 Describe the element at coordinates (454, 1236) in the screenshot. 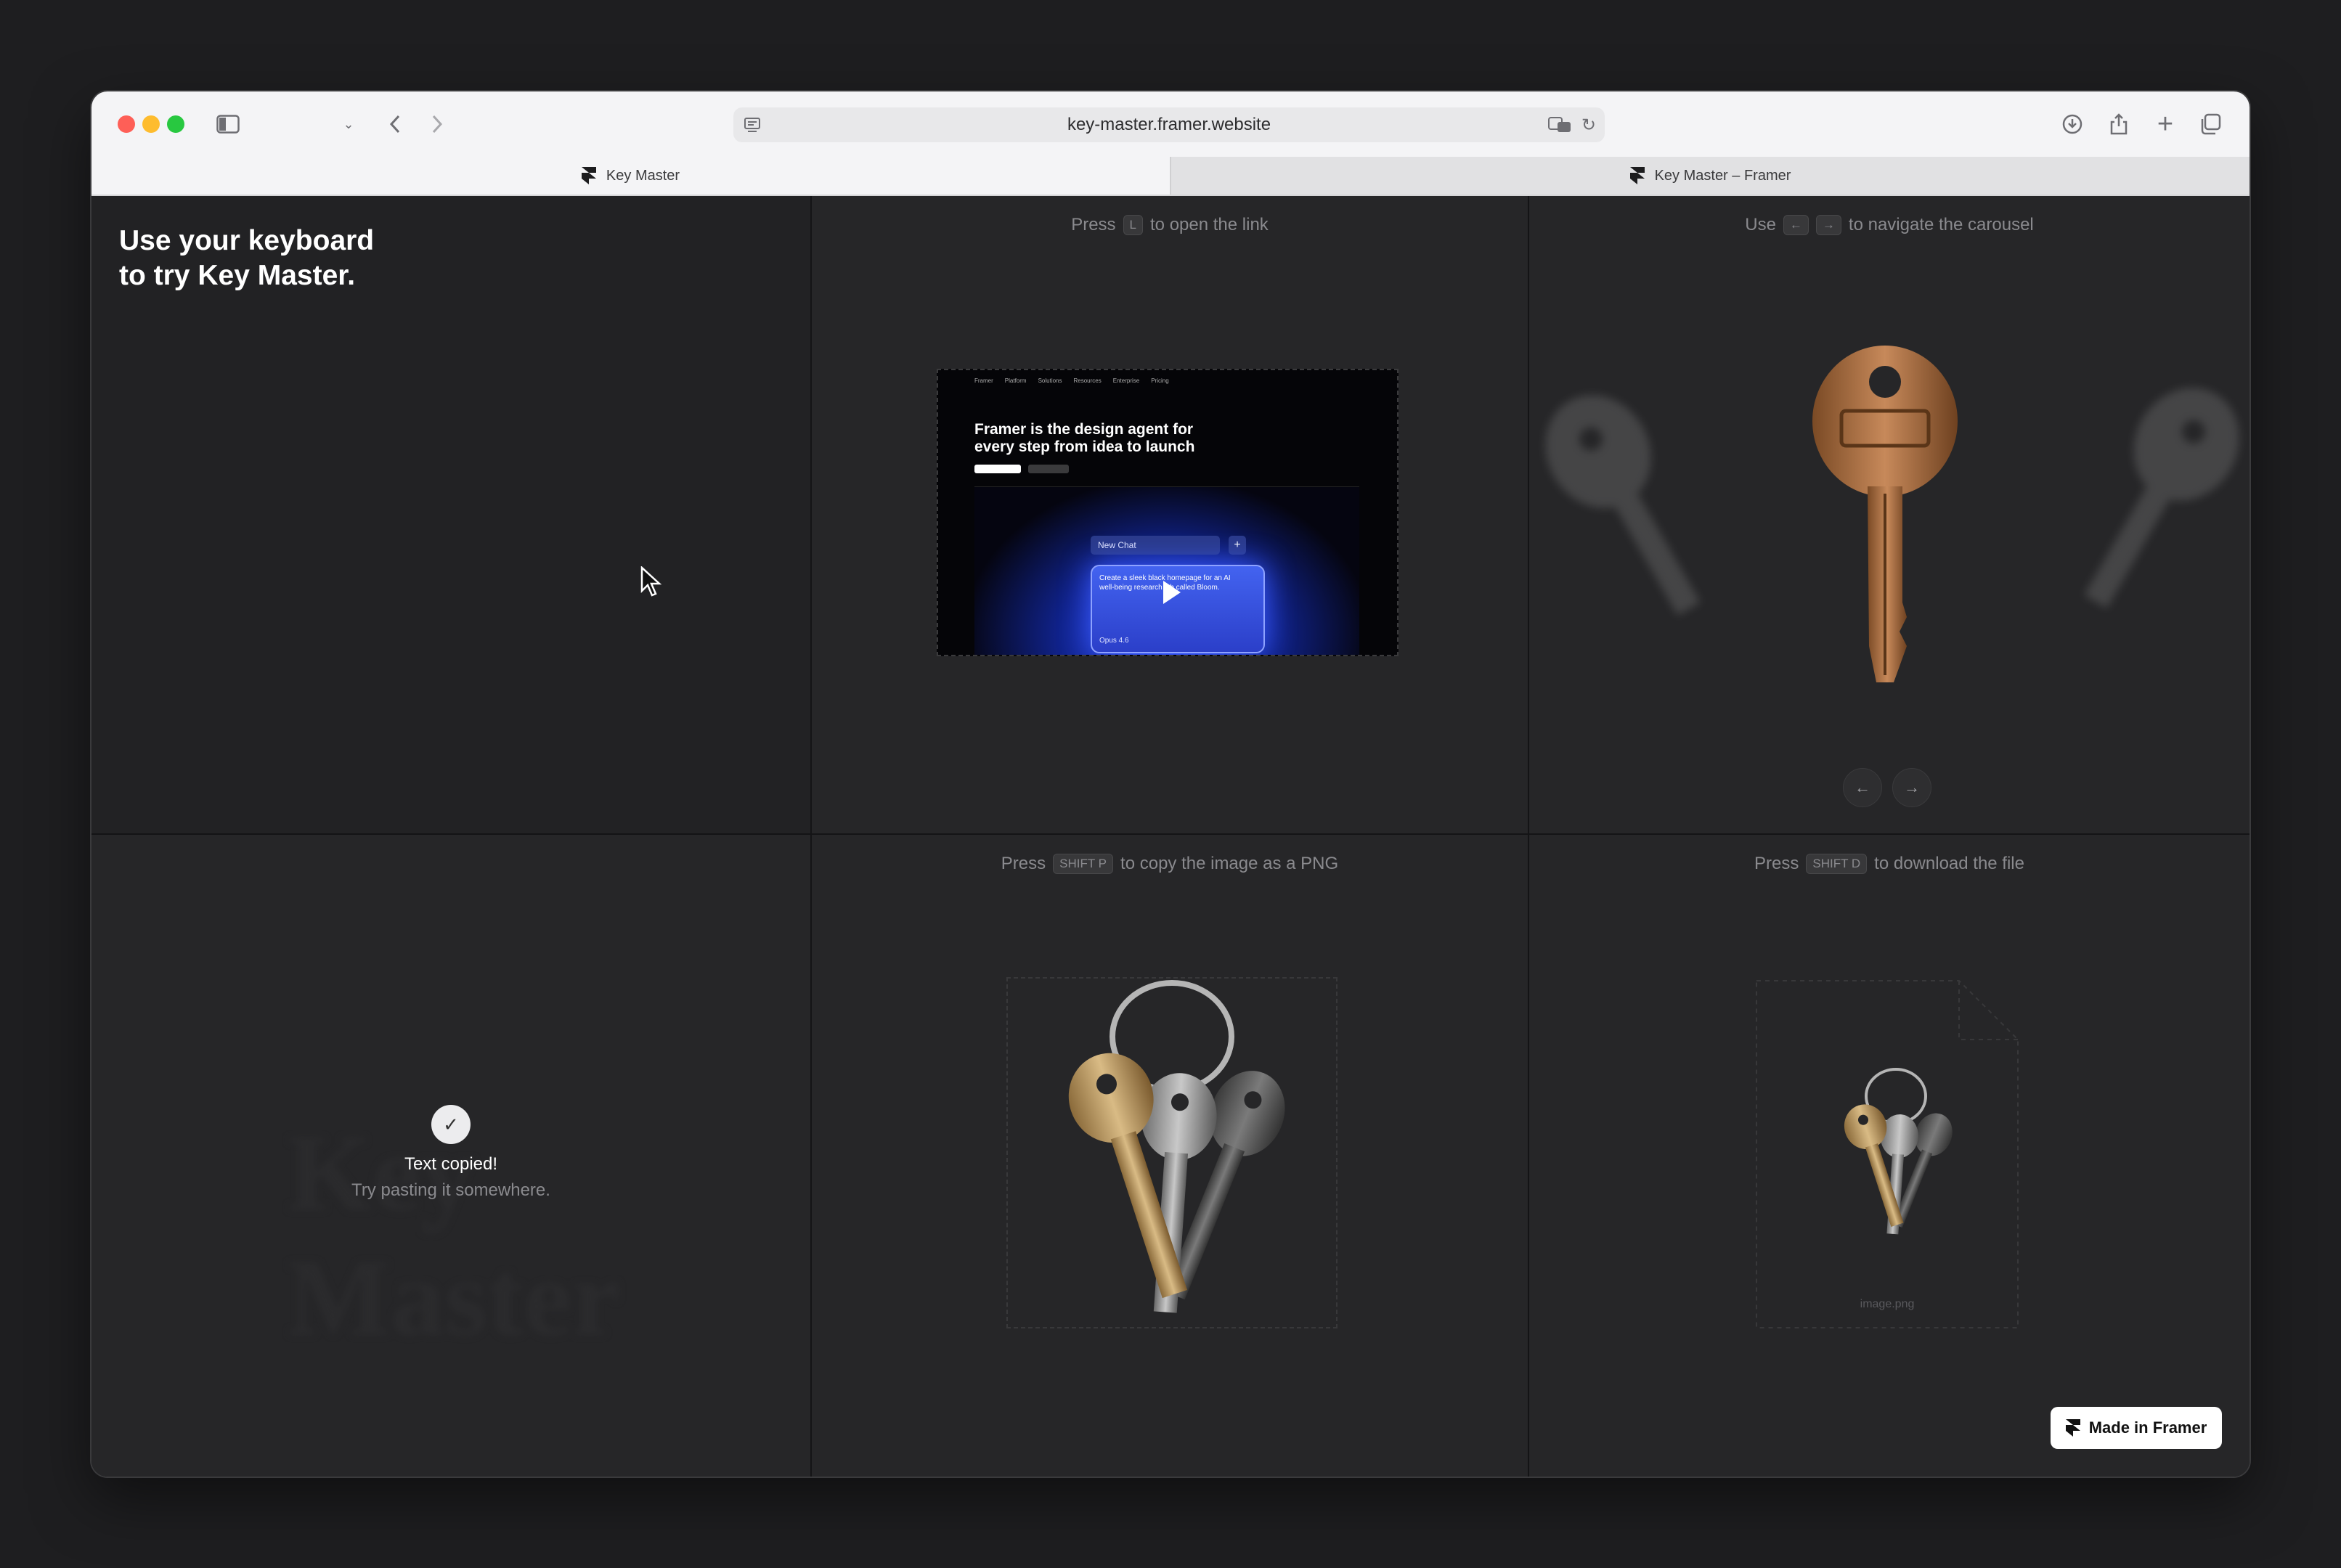

I see `ghost-brand-text: Key Master` at that location.